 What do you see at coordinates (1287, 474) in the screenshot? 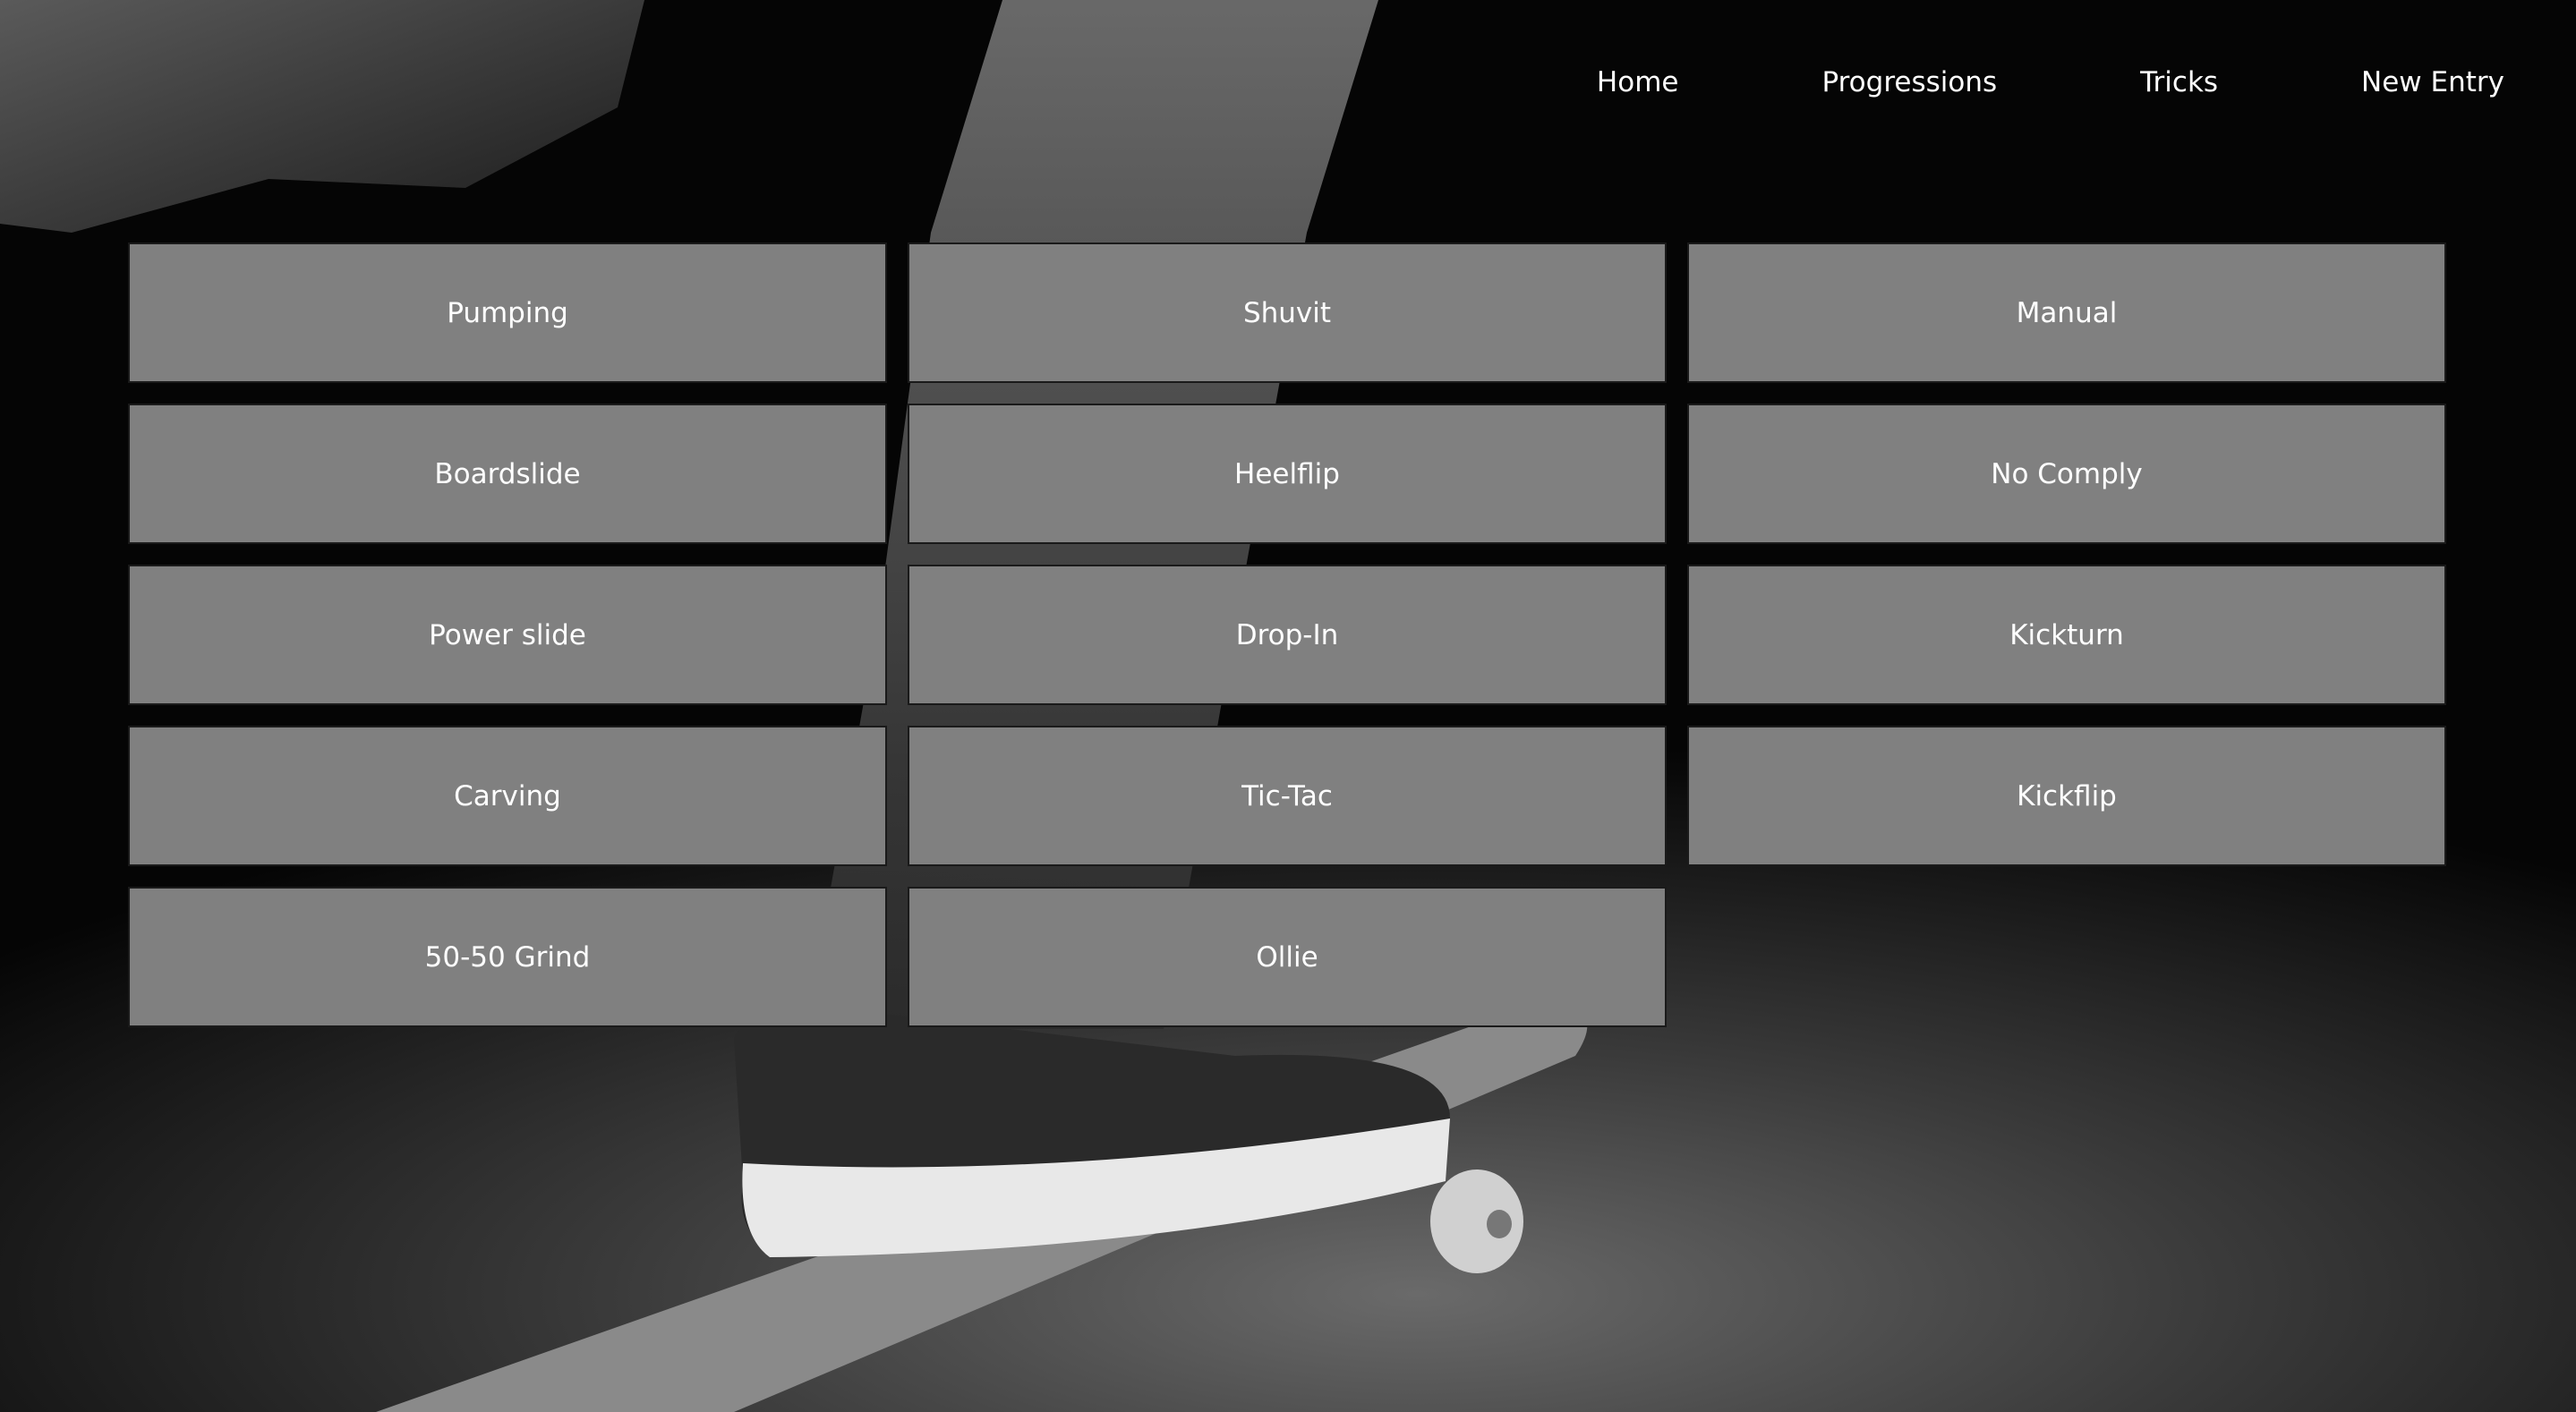
I see `trick-tile-heelflip: Heelflip` at bounding box center [1287, 474].